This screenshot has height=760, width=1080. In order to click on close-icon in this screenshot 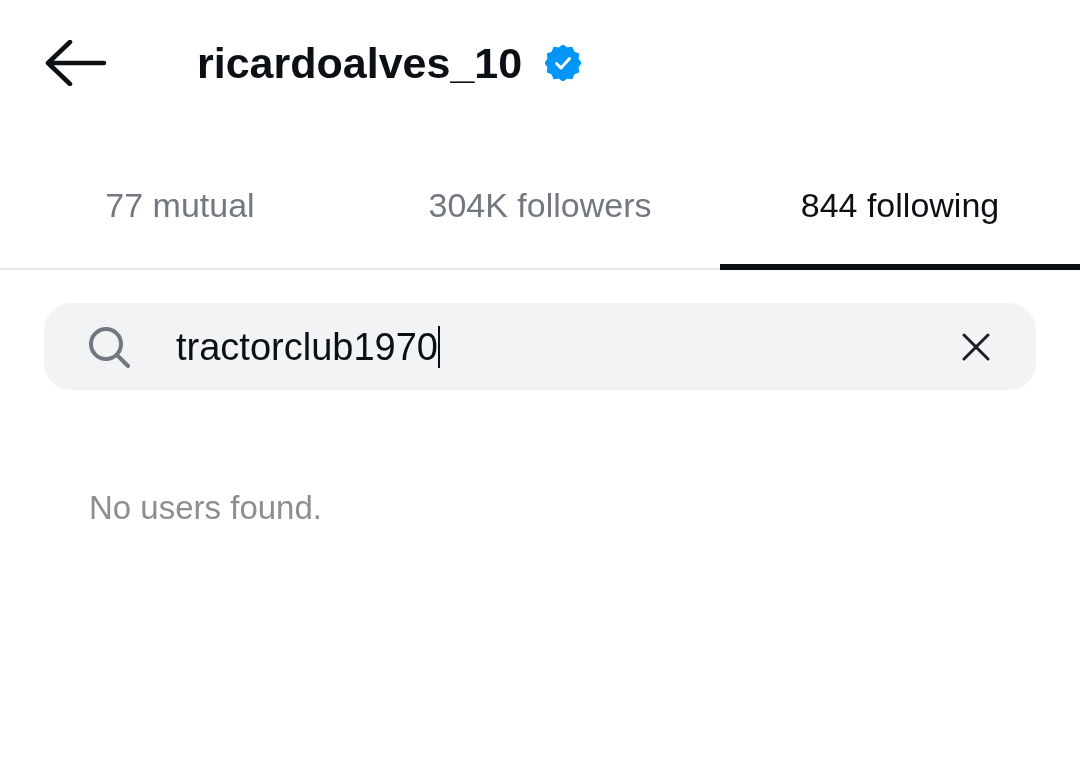, I will do `click(976, 346)`.